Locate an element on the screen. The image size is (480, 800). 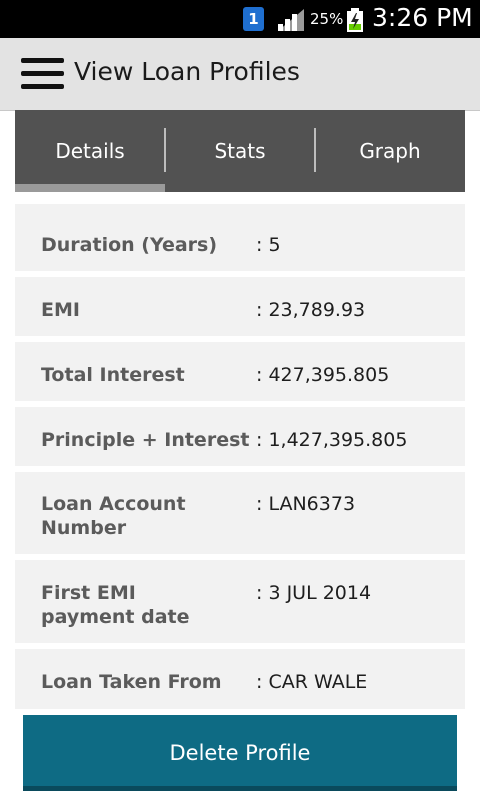
tab-bar: Details Stats Graph is located at coordinates (240, 151).